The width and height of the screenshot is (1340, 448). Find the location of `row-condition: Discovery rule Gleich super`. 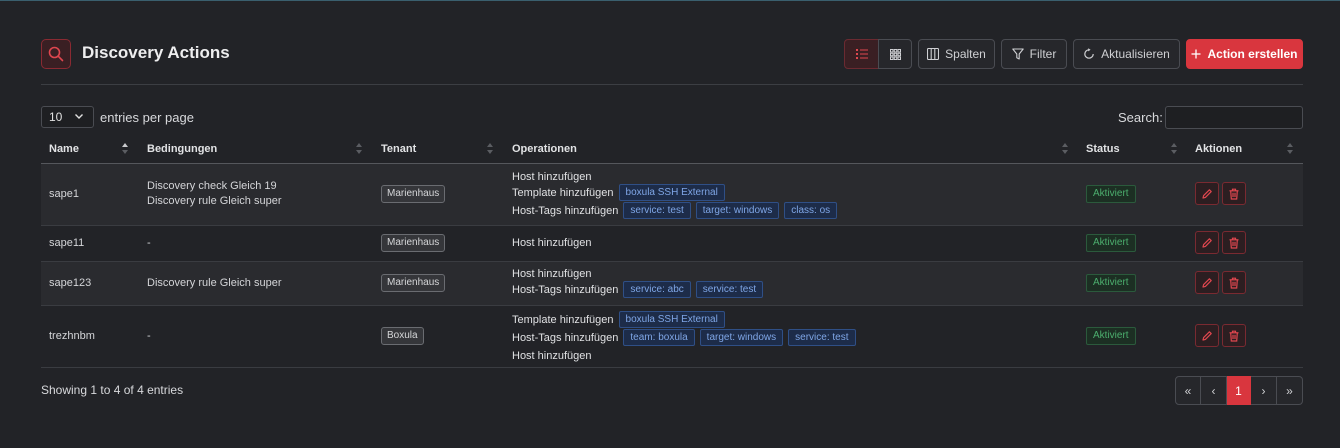

row-condition: Discovery rule Gleich super is located at coordinates (214, 283).